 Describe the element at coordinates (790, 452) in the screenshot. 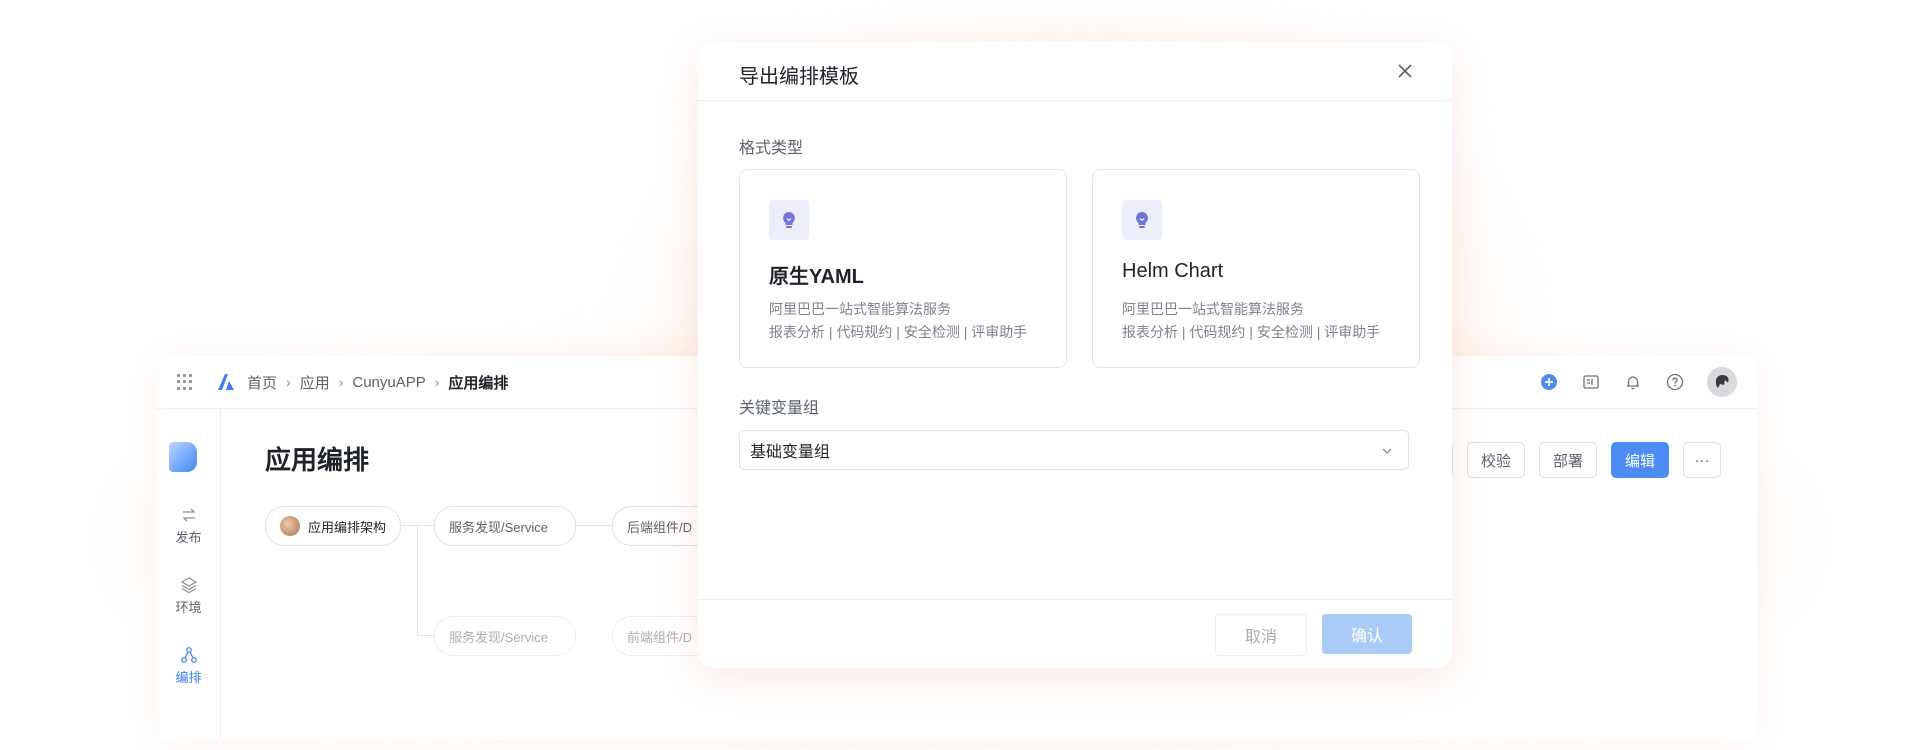

I see `select-value: 基础变量组` at that location.